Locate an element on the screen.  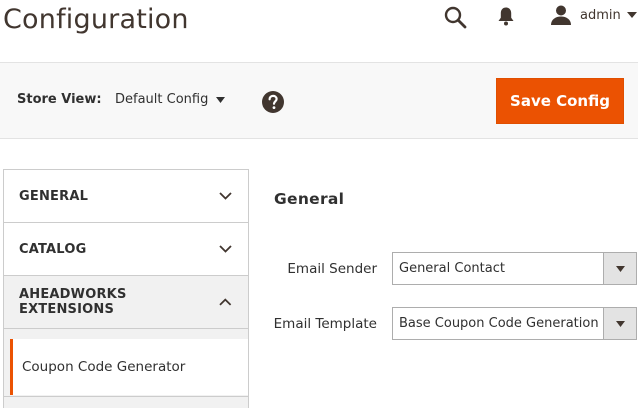
sidebar-item-label: GENERAL is located at coordinates (54, 196).